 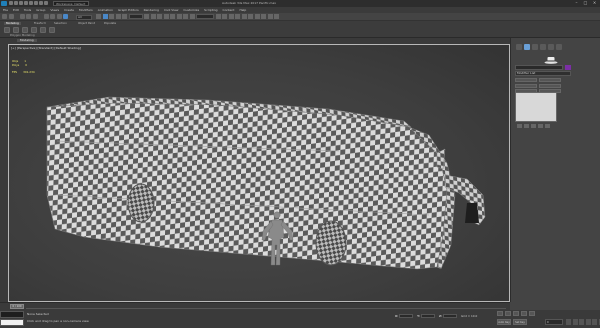 I want to click on close-icon: ×, so click(x=594, y=3).